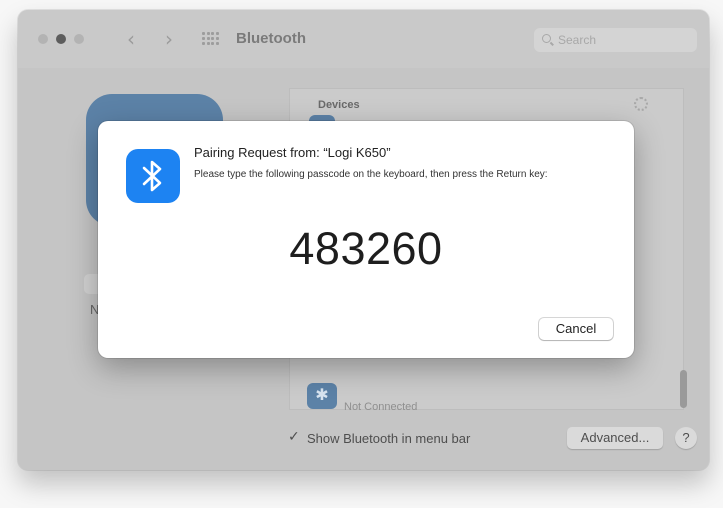  I want to click on help-button: ?, so click(686, 438).